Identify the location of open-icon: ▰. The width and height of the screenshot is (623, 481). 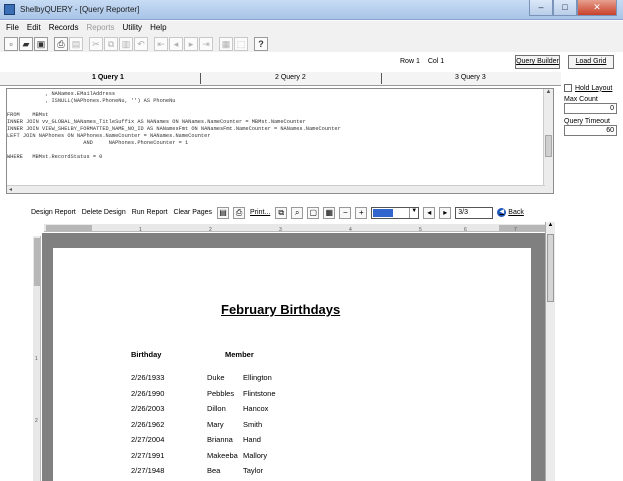
(26, 43).